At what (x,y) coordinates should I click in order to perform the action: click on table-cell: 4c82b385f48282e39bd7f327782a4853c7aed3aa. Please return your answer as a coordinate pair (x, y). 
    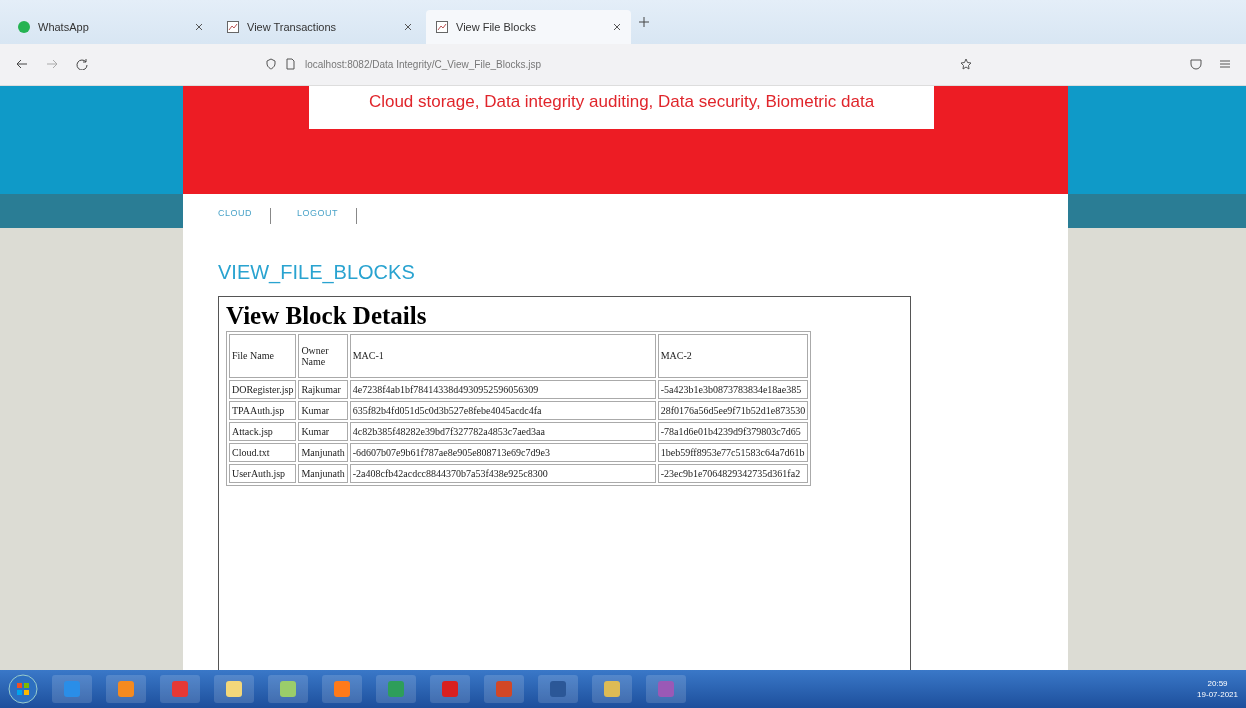
    Looking at the image, I should click on (502, 431).